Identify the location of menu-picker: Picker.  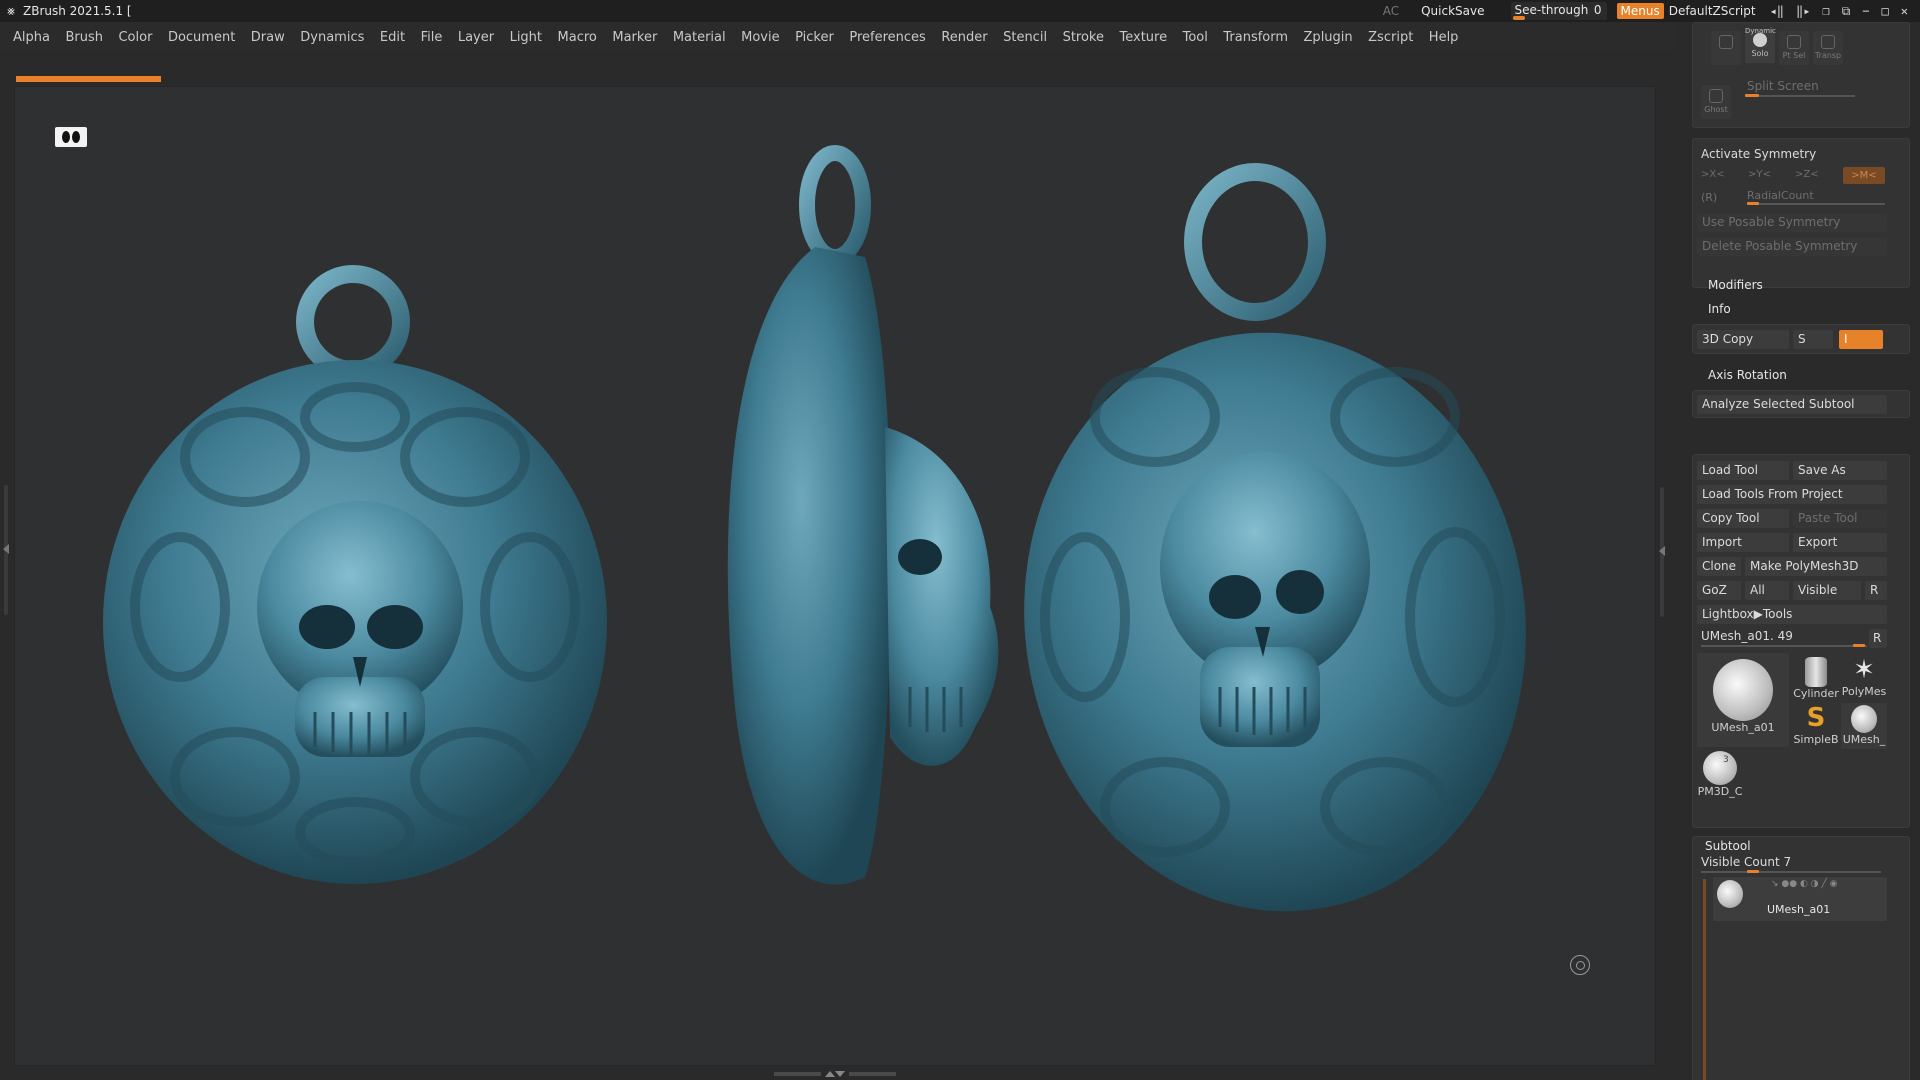
(814, 37).